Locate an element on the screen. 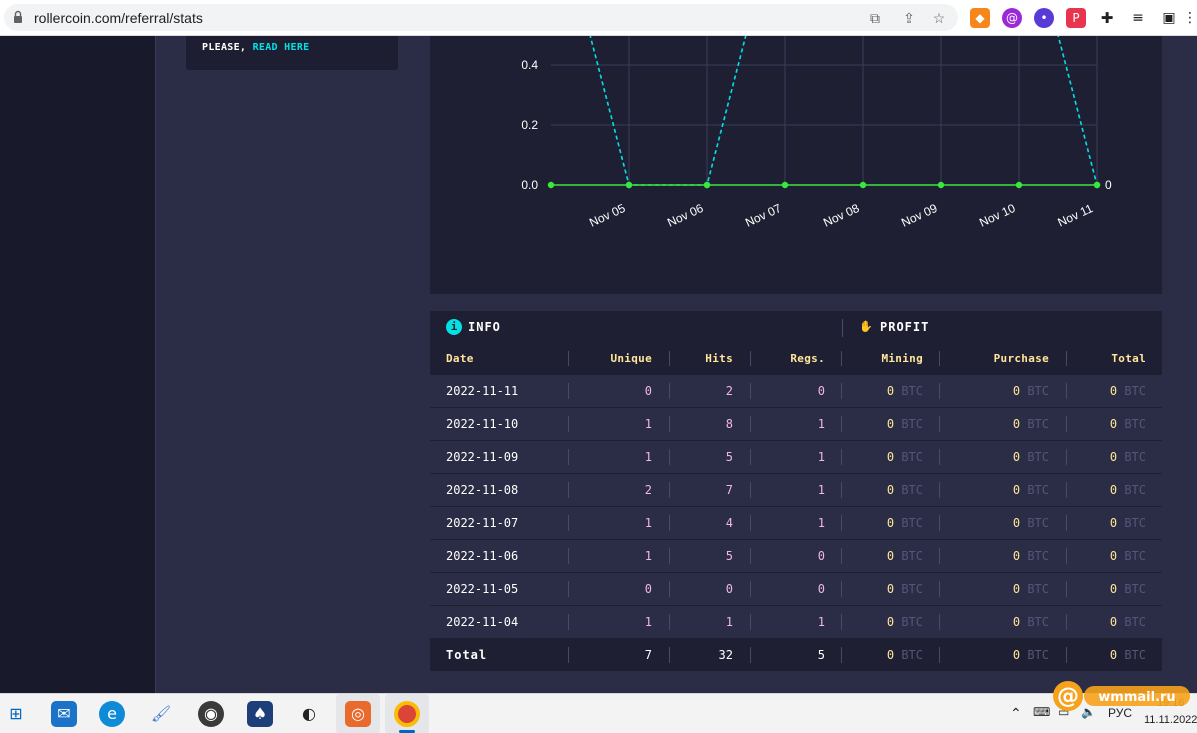 This screenshot has width=1197, height=733. cell-hits: 2 is located at coordinates (729, 391).